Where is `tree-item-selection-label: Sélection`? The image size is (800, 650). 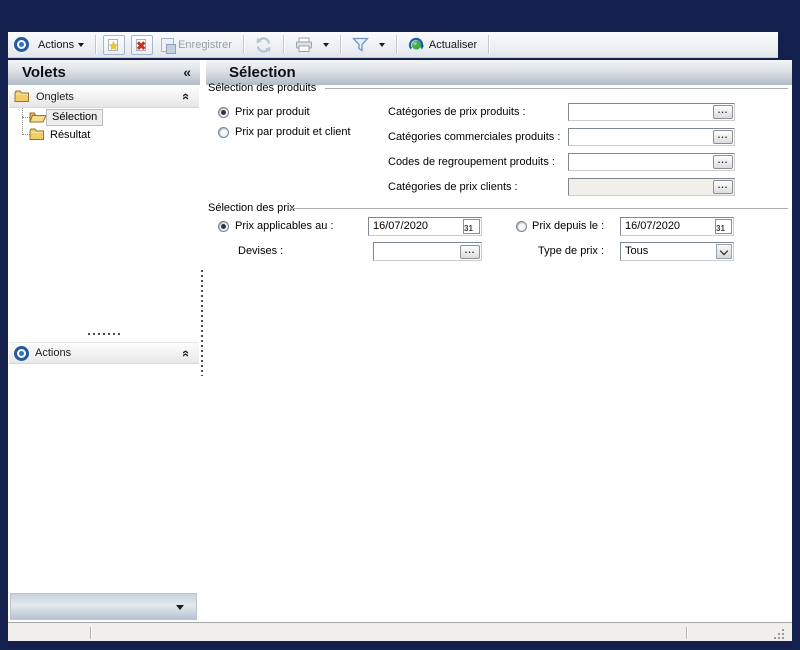 tree-item-selection-label: Sélection is located at coordinates (75, 117).